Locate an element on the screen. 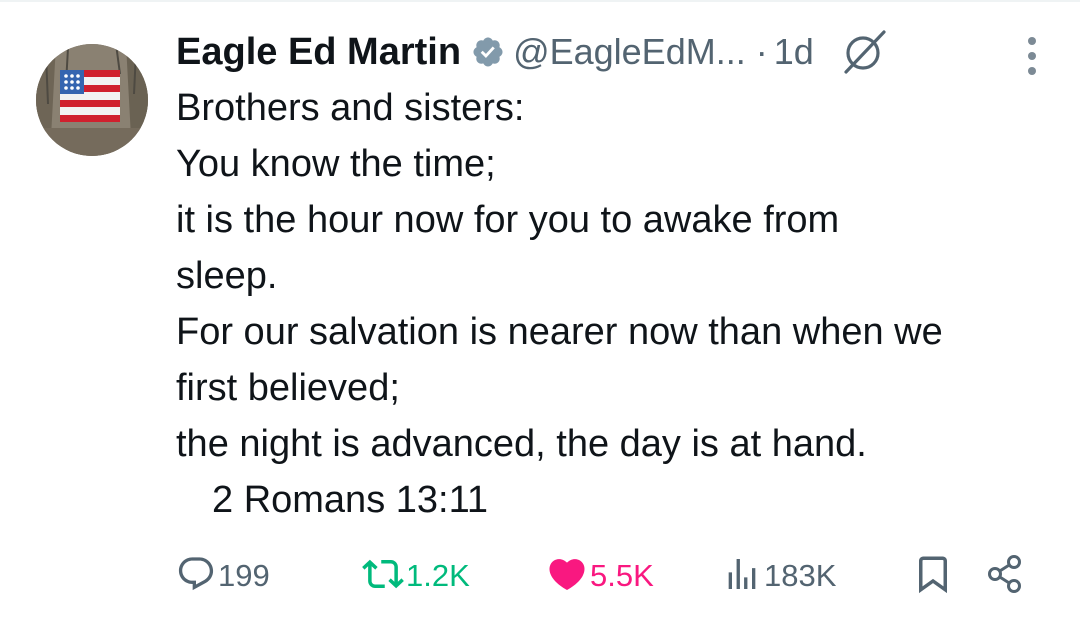 The width and height of the screenshot is (1080, 630). heart-icon is located at coordinates (567, 576).